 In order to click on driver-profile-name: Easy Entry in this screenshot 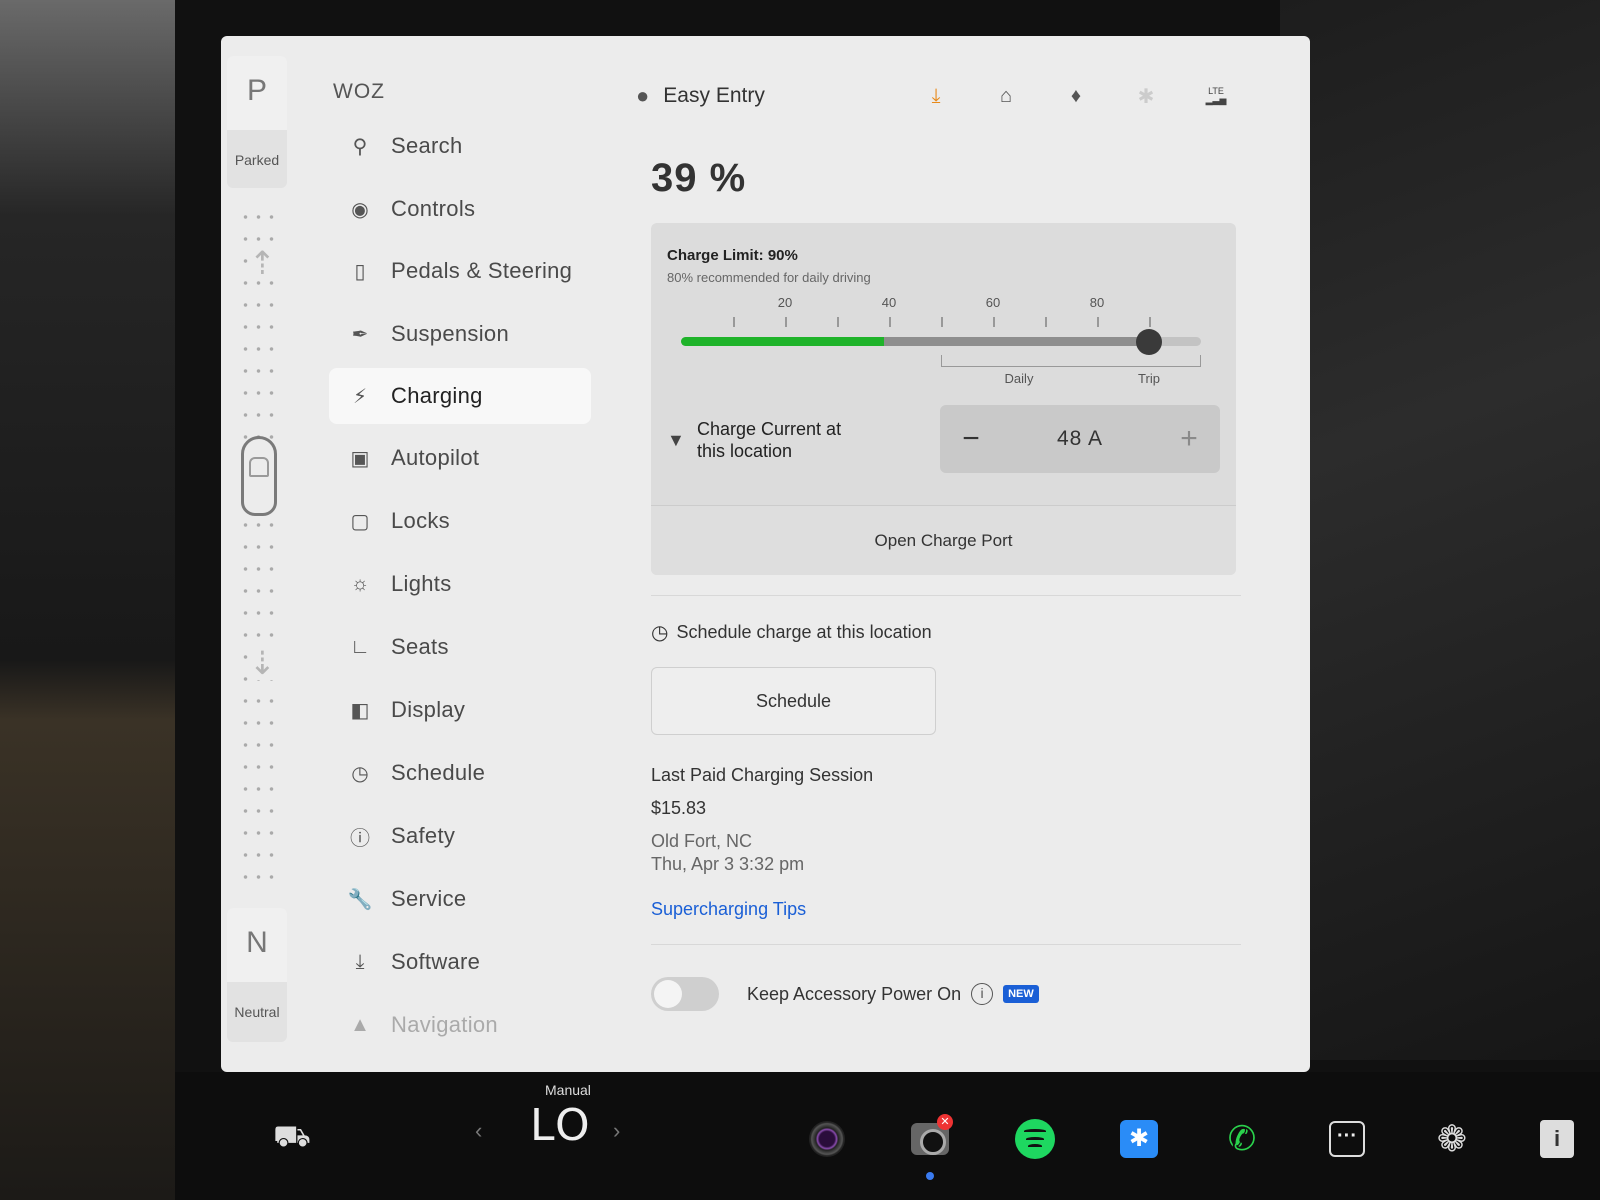, I will do `click(714, 96)`.